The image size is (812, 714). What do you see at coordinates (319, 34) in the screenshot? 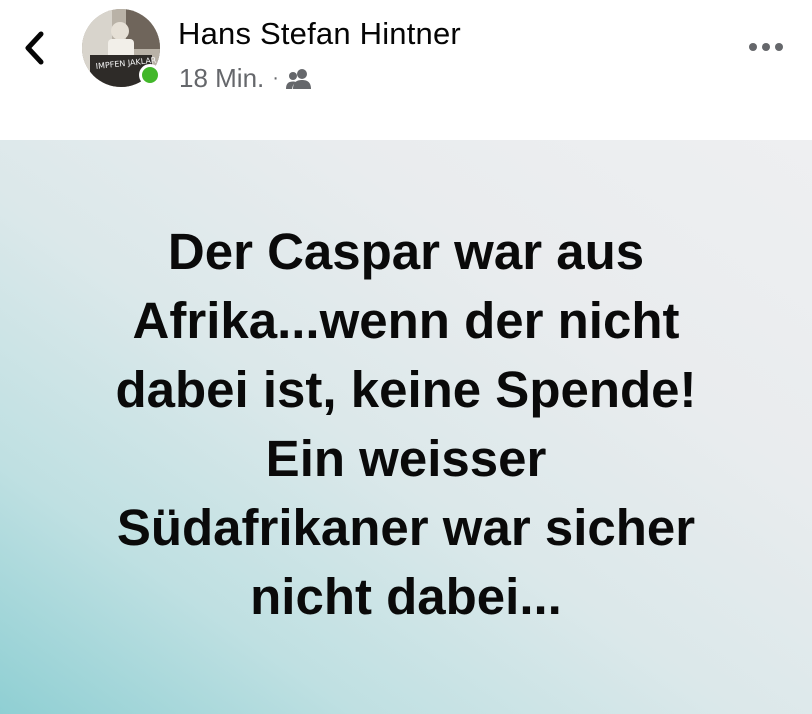
I see `author-name: Hans Stefan Hintner` at bounding box center [319, 34].